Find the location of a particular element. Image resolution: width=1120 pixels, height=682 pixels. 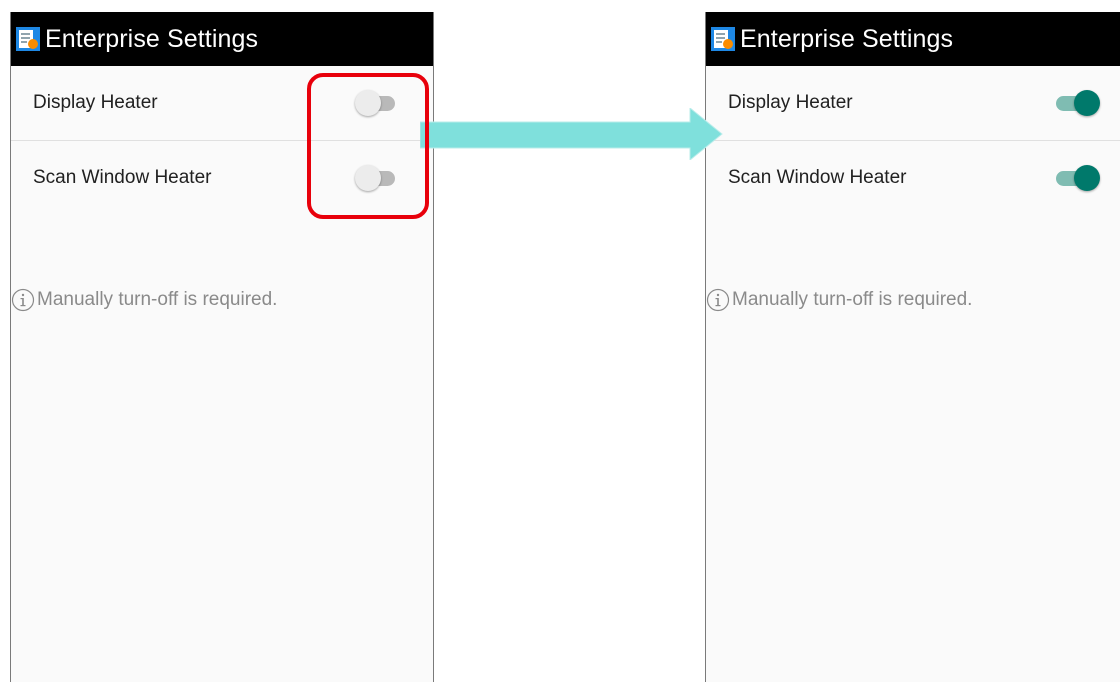

scan-window-heater-toggle is located at coordinates (1076, 178).